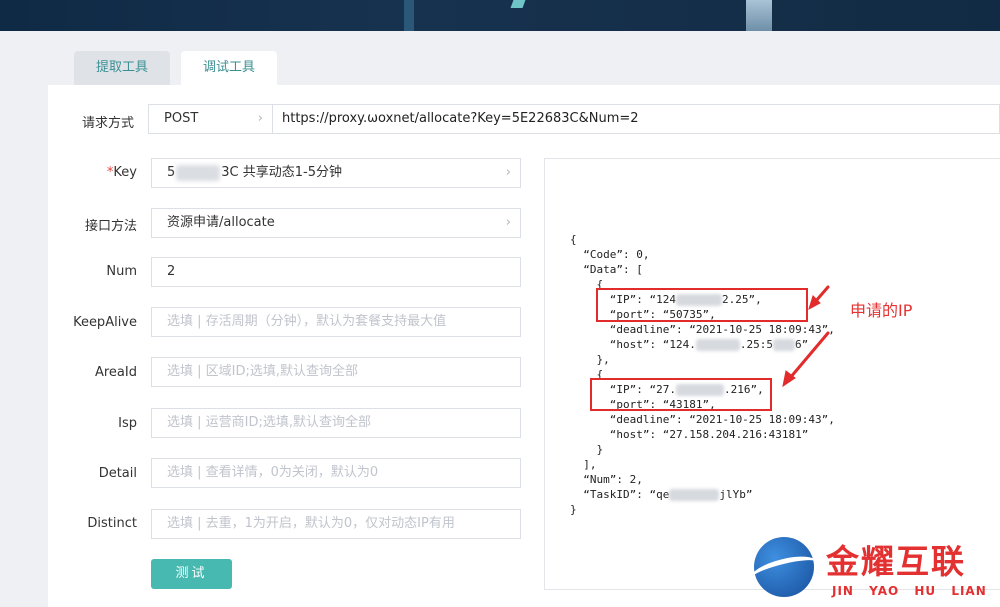 This screenshot has width=1000, height=607. Describe the element at coordinates (336, 372) in the screenshot. I see `areaid-input: 选填 | 区域ID;选填,默认查询全部` at that location.